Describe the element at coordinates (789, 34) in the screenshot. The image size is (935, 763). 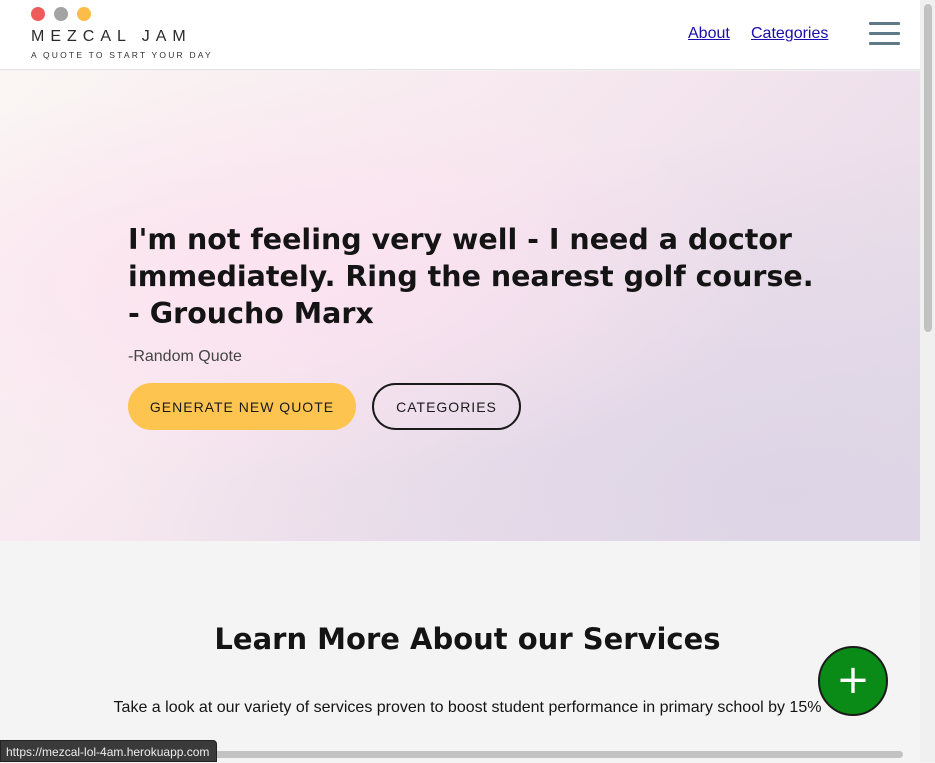
I see `nav-link-categories: Categories` at that location.